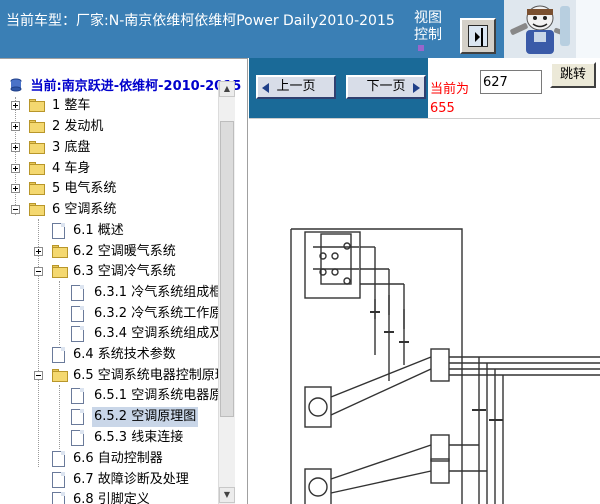  Describe the element at coordinates (158, 292) in the screenshot. I see `tree-item-label: 6.3.1 冷气系统组成框` at that location.